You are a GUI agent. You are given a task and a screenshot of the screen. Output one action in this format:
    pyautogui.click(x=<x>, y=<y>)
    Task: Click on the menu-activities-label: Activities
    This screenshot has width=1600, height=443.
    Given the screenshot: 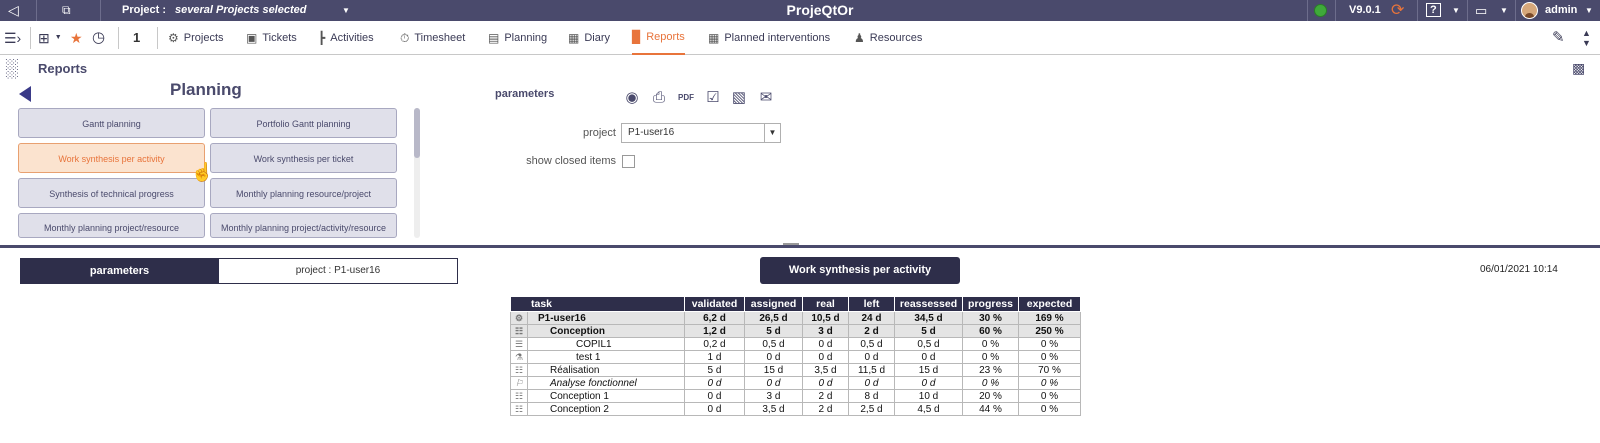 What is the action you would take?
    pyautogui.click(x=352, y=38)
    